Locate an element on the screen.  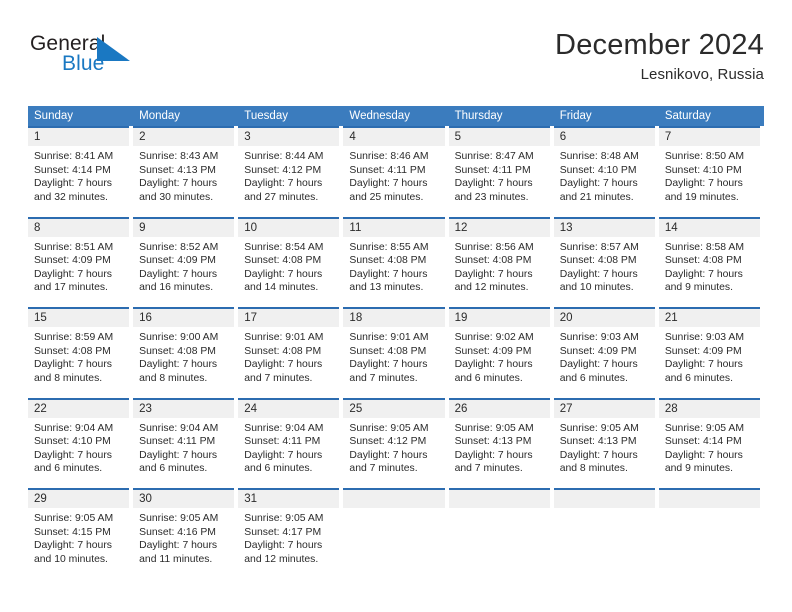
weekday-header-saturday: Saturday is located at coordinates (687, 116).